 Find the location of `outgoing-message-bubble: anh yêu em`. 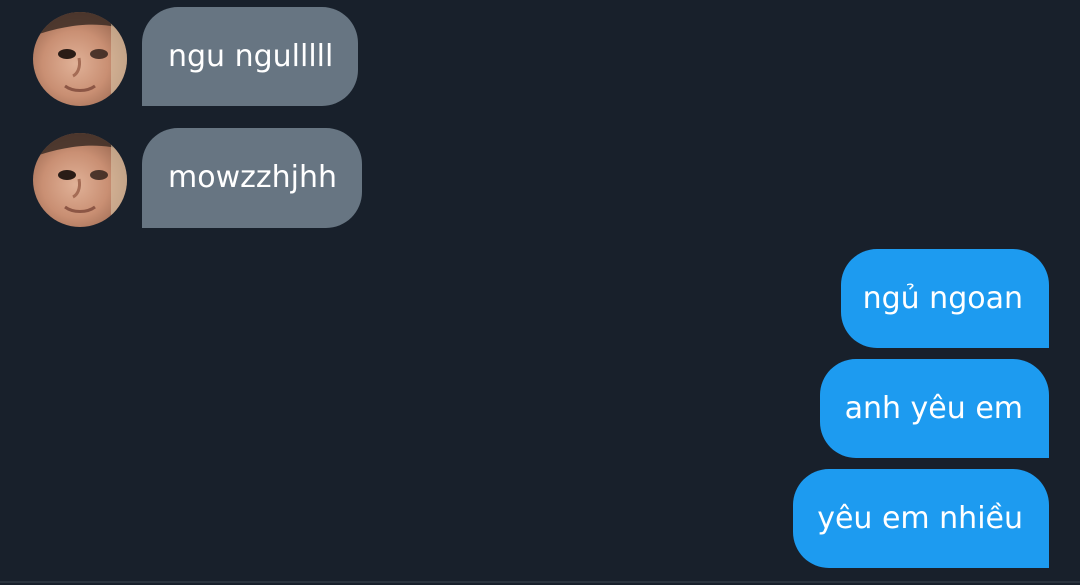

outgoing-message-bubble: anh yêu em is located at coordinates (934, 408).